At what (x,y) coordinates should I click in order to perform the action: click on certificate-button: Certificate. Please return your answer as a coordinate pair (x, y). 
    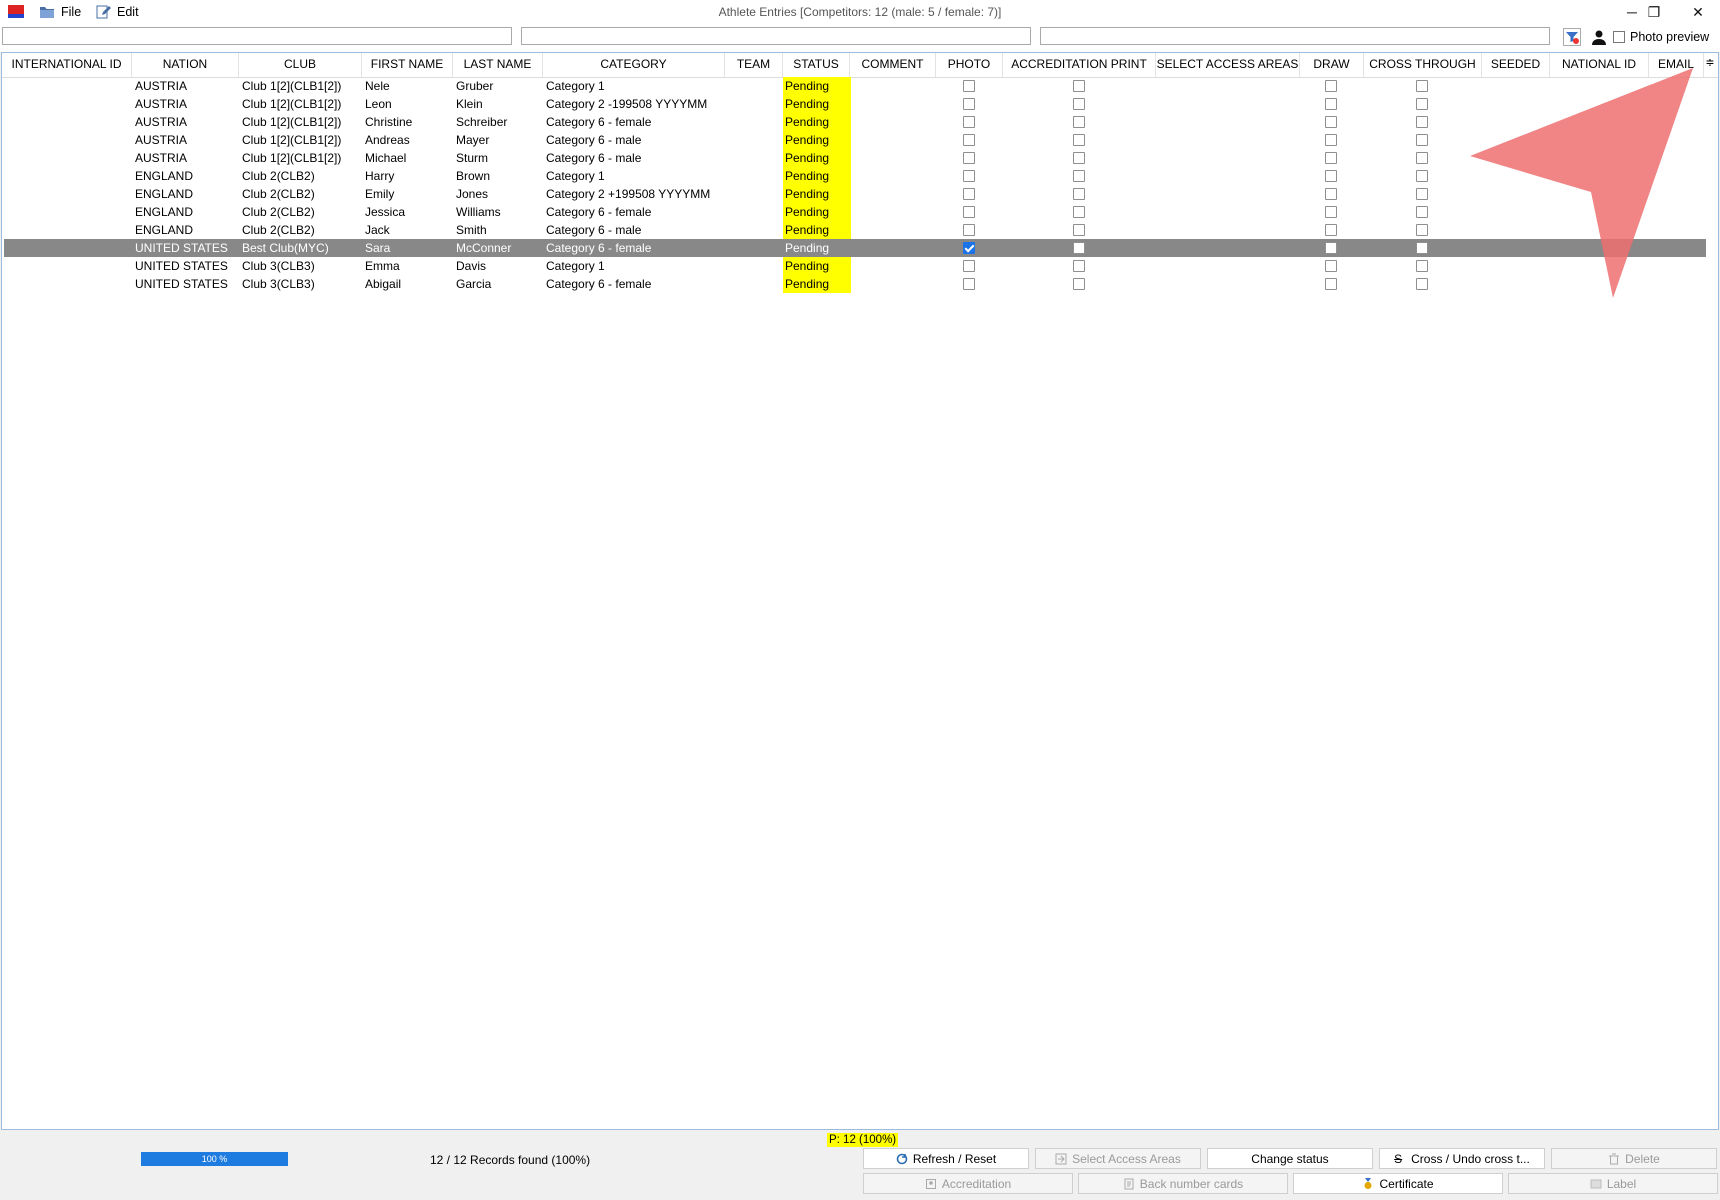
    Looking at the image, I should click on (1398, 1183).